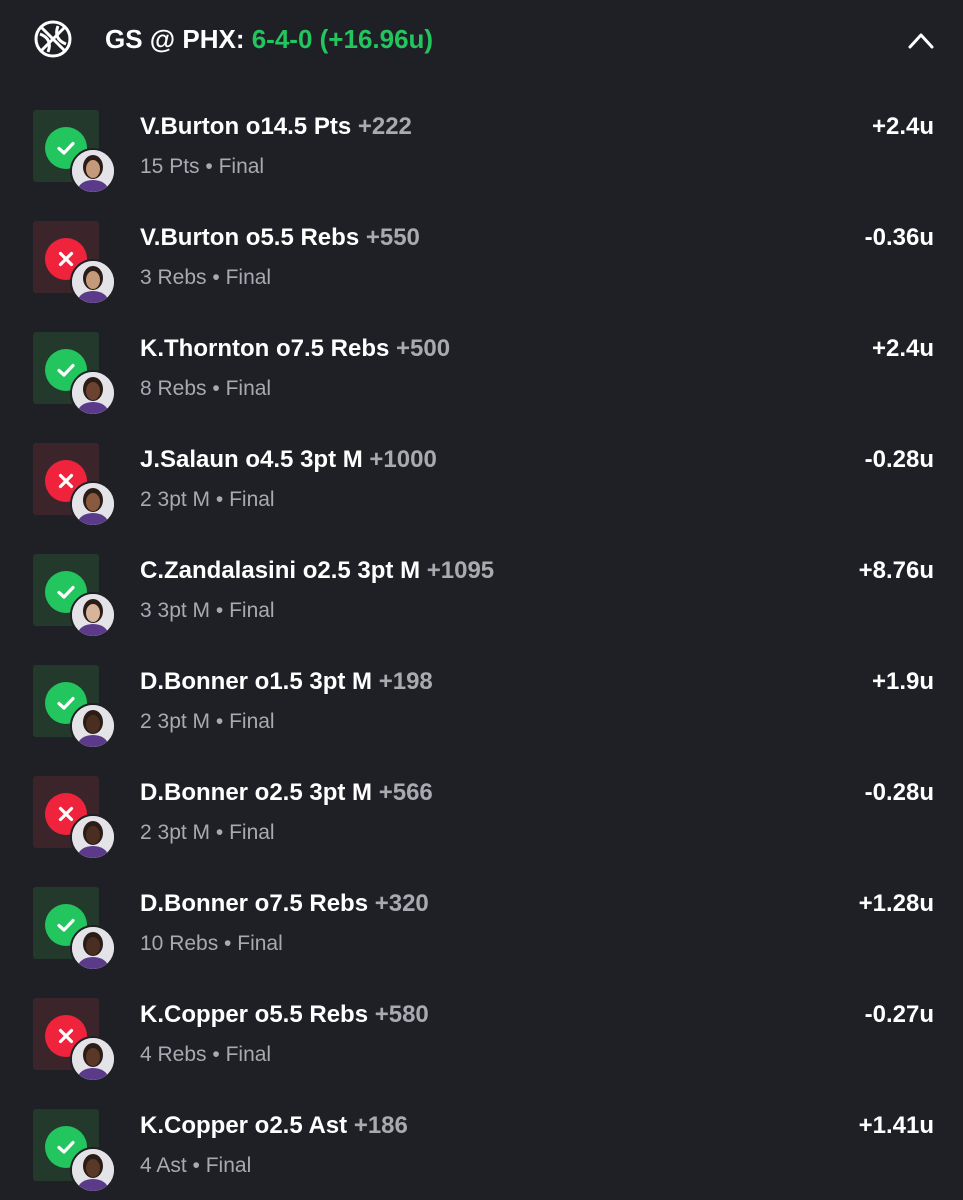  What do you see at coordinates (460, 570) in the screenshot?
I see `bet-odds: +1095` at bounding box center [460, 570].